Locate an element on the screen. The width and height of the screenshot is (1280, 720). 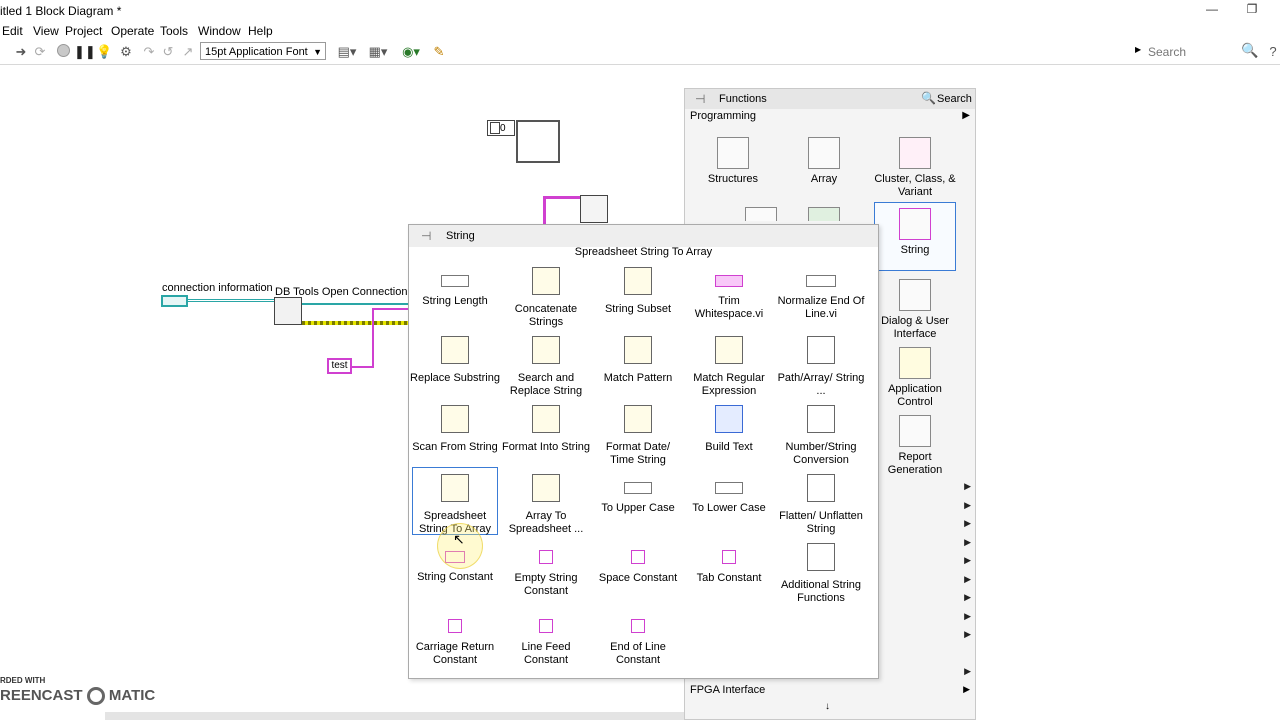
scan-from-string-function: Scan From String is located at coordinates (455, 429).